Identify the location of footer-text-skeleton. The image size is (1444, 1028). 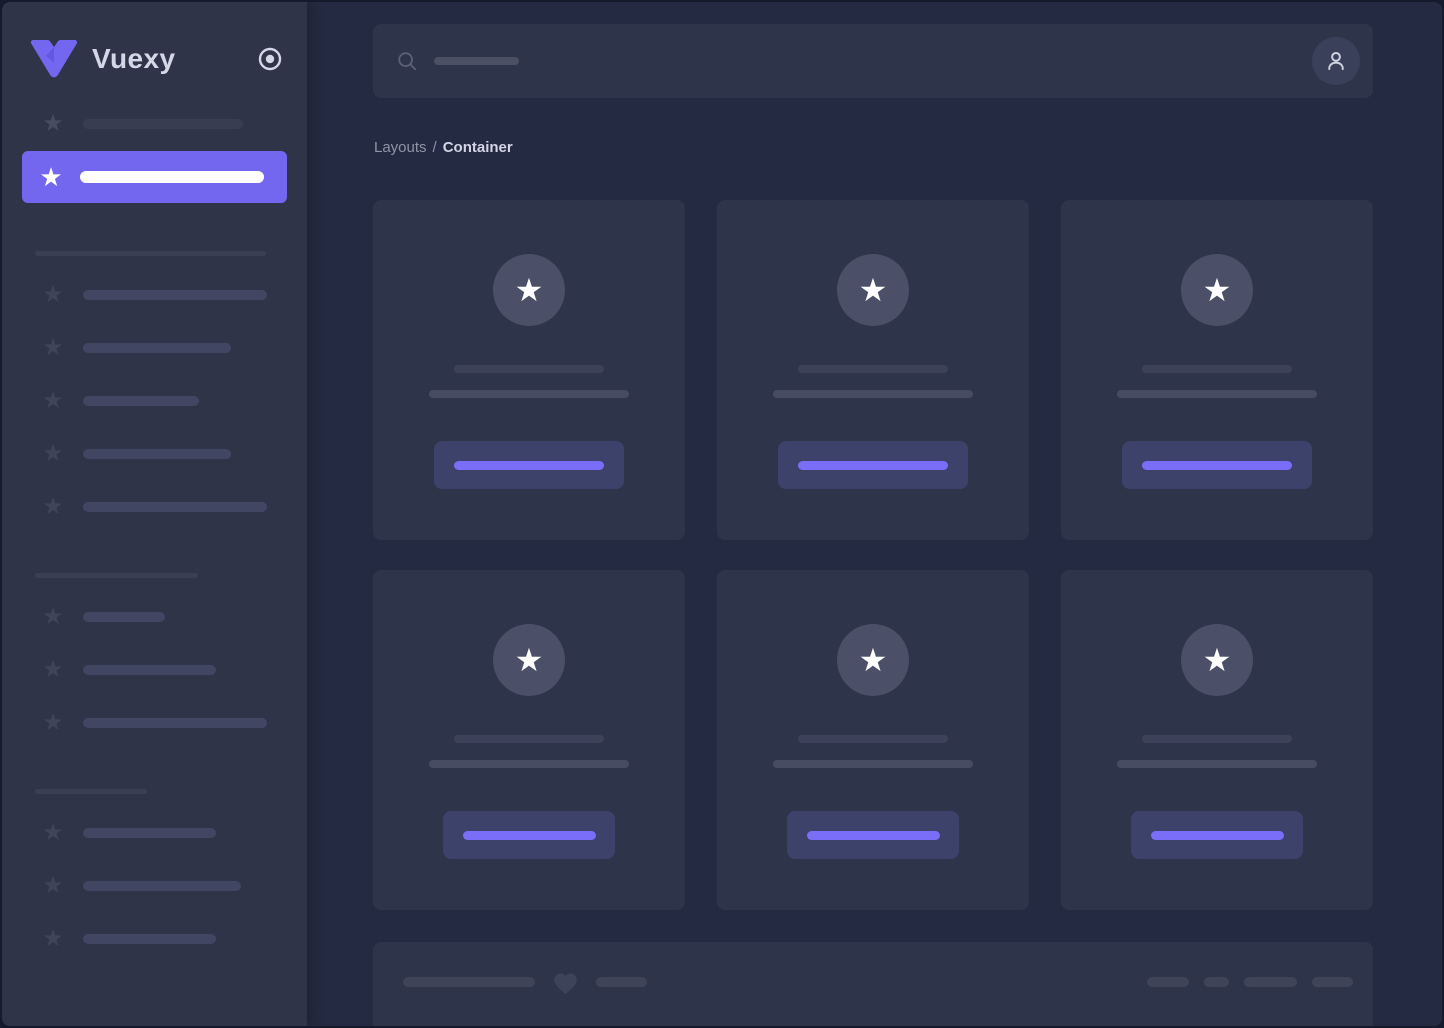
(621, 982).